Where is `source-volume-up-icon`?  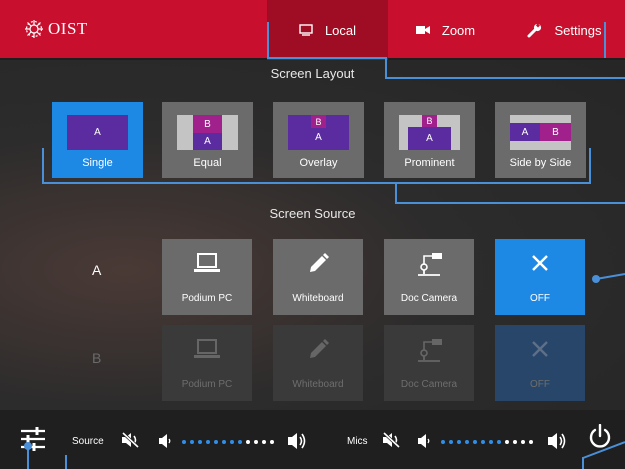 source-volume-up-icon is located at coordinates (297, 441).